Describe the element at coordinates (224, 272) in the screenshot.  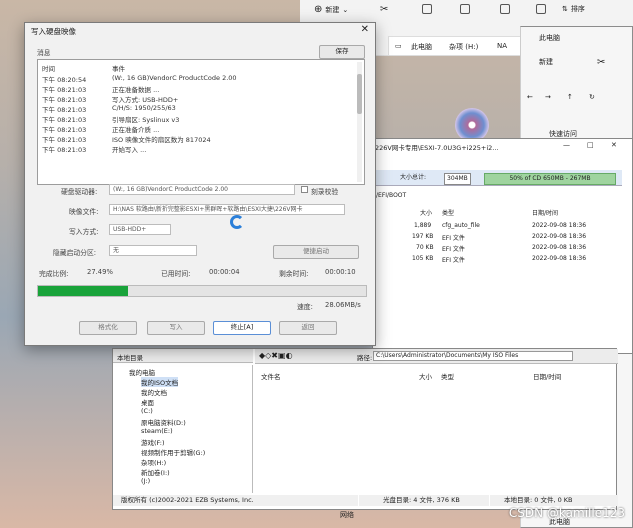
I see `elapsed-time: 00:00:04` at that location.